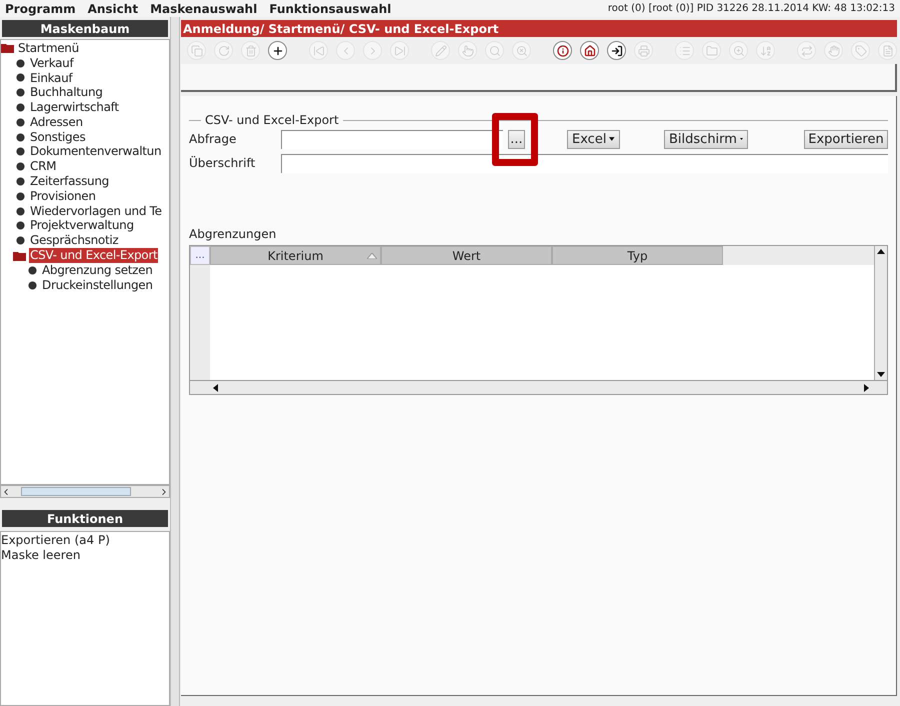  Describe the element at coordinates (93, 256) in the screenshot. I see `tree-item: CSV- und Excel-Export` at that location.